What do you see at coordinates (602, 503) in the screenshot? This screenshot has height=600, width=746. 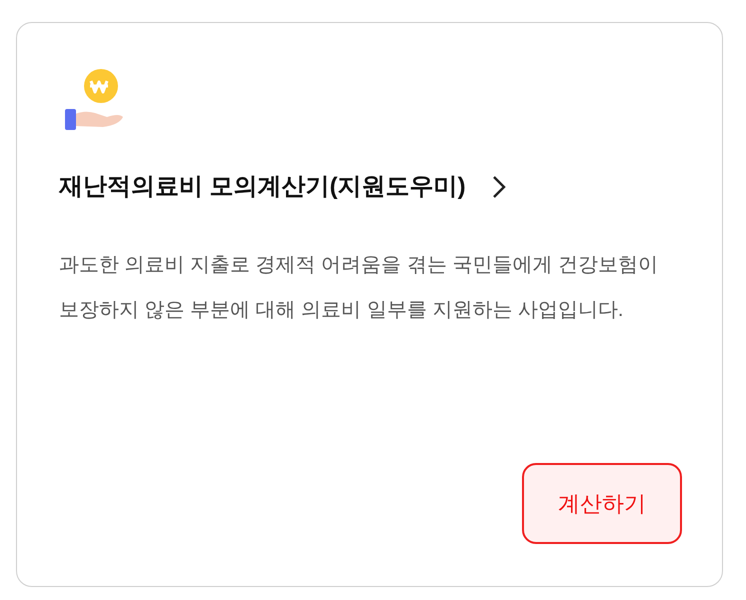 I see `calculate-button: 계산하기` at bounding box center [602, 503].